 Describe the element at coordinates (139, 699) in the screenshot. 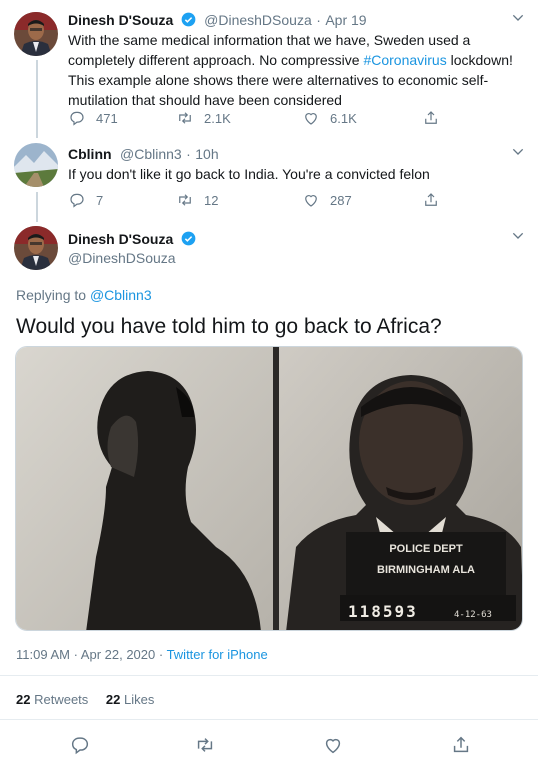

I see `like-label: Likes` at that location.